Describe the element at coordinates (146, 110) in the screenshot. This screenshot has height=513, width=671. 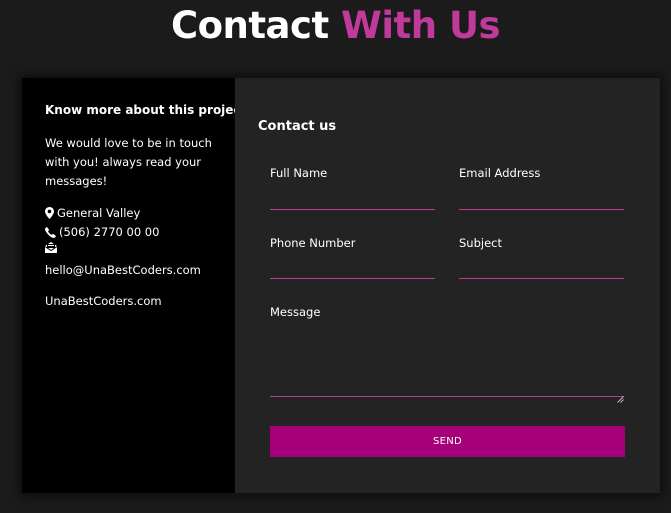
I see `info-title: Know more about this project` at that location.